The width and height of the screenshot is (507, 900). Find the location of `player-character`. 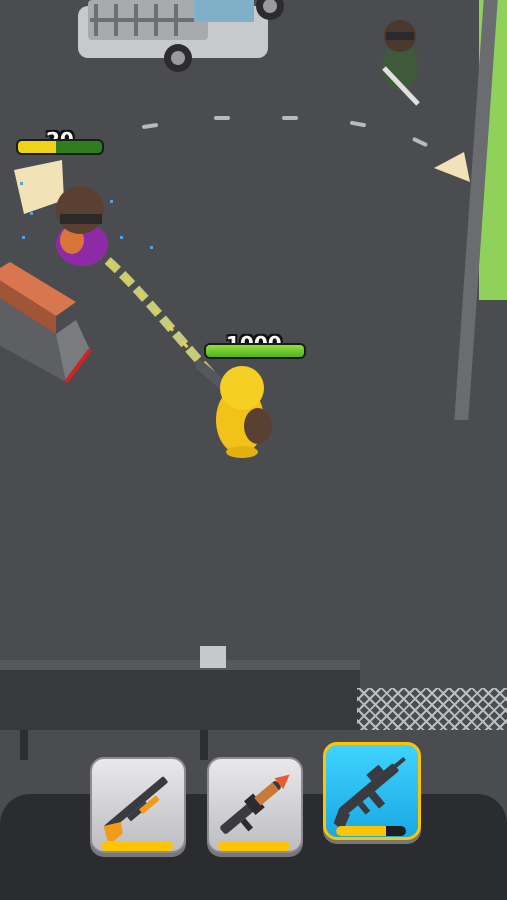

player-character is located at coordinates (241, 408).